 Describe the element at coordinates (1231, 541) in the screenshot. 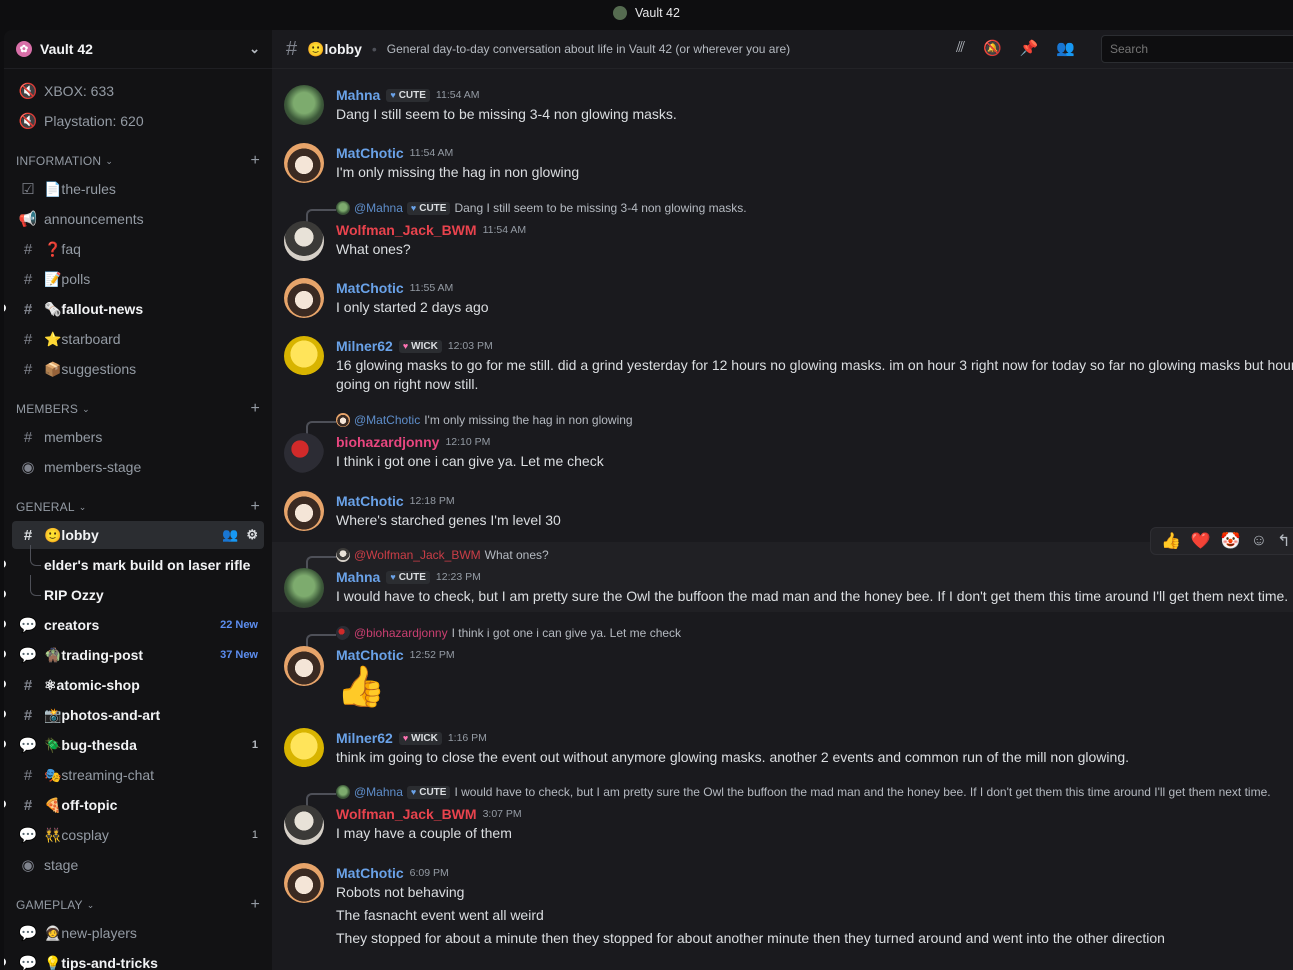

I see `reaction-clown: 🤡` at that location.